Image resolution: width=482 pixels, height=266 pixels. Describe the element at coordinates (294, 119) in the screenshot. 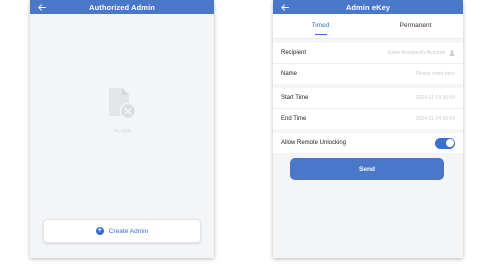

I see `end-time-label: End Time` at that location.